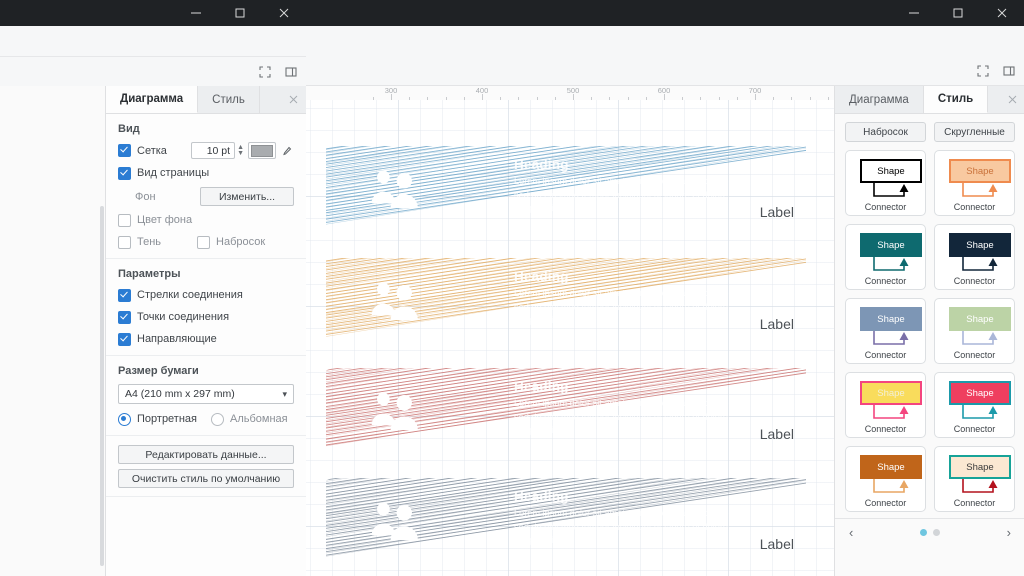 The height and width of the screenshot is (576, 1024). What do you see at coordinates (213, 150) in the screenshot?
I see `grid-size-input: 10 pt` at bounding box center [213, 150].